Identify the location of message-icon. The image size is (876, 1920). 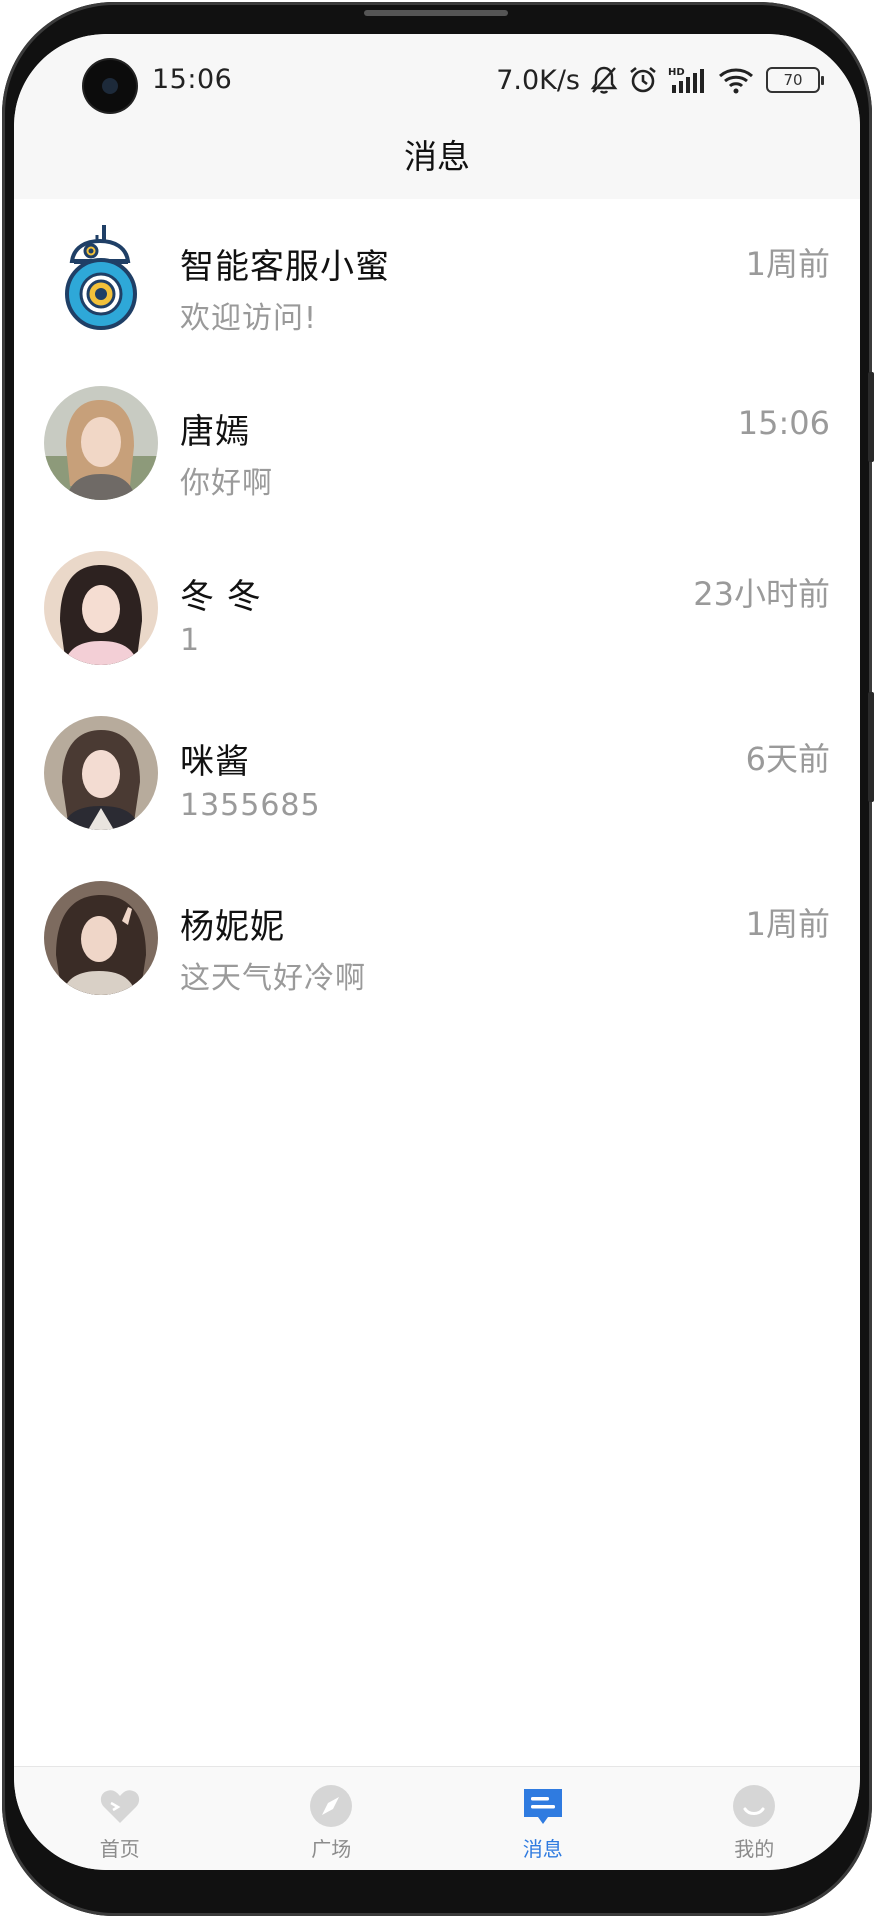
(542, 1806).